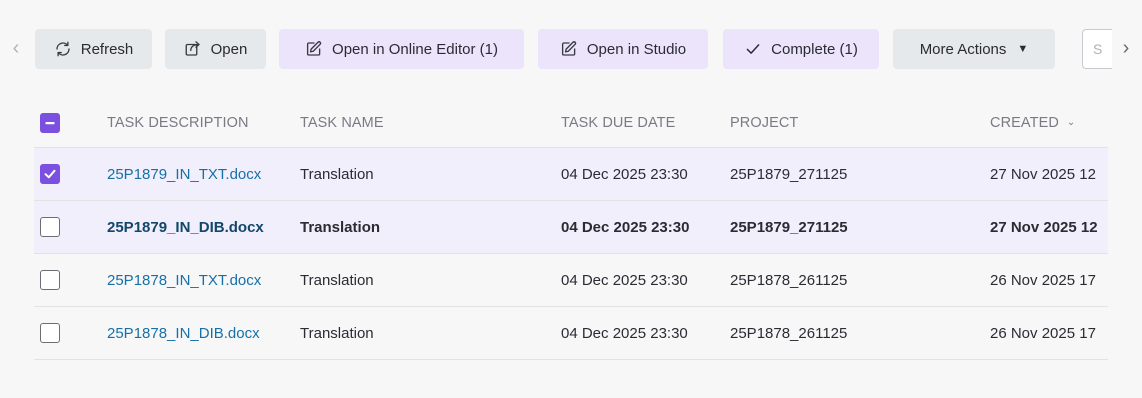 Image resolution: width=1142 pixels, height=398 pixels. I want to click on column-header-project: PROJECT, so click(764, 122).